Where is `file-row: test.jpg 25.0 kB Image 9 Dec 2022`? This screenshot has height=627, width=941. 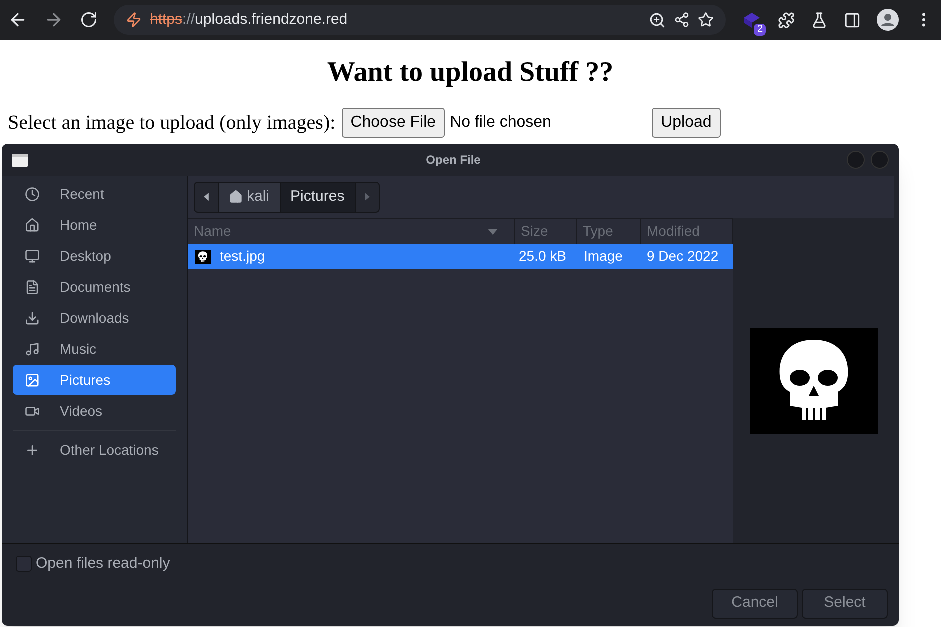
file-row: test.jpg 25.0 kB Image 9 Dec 2022 is located at coordinates (460, 256).